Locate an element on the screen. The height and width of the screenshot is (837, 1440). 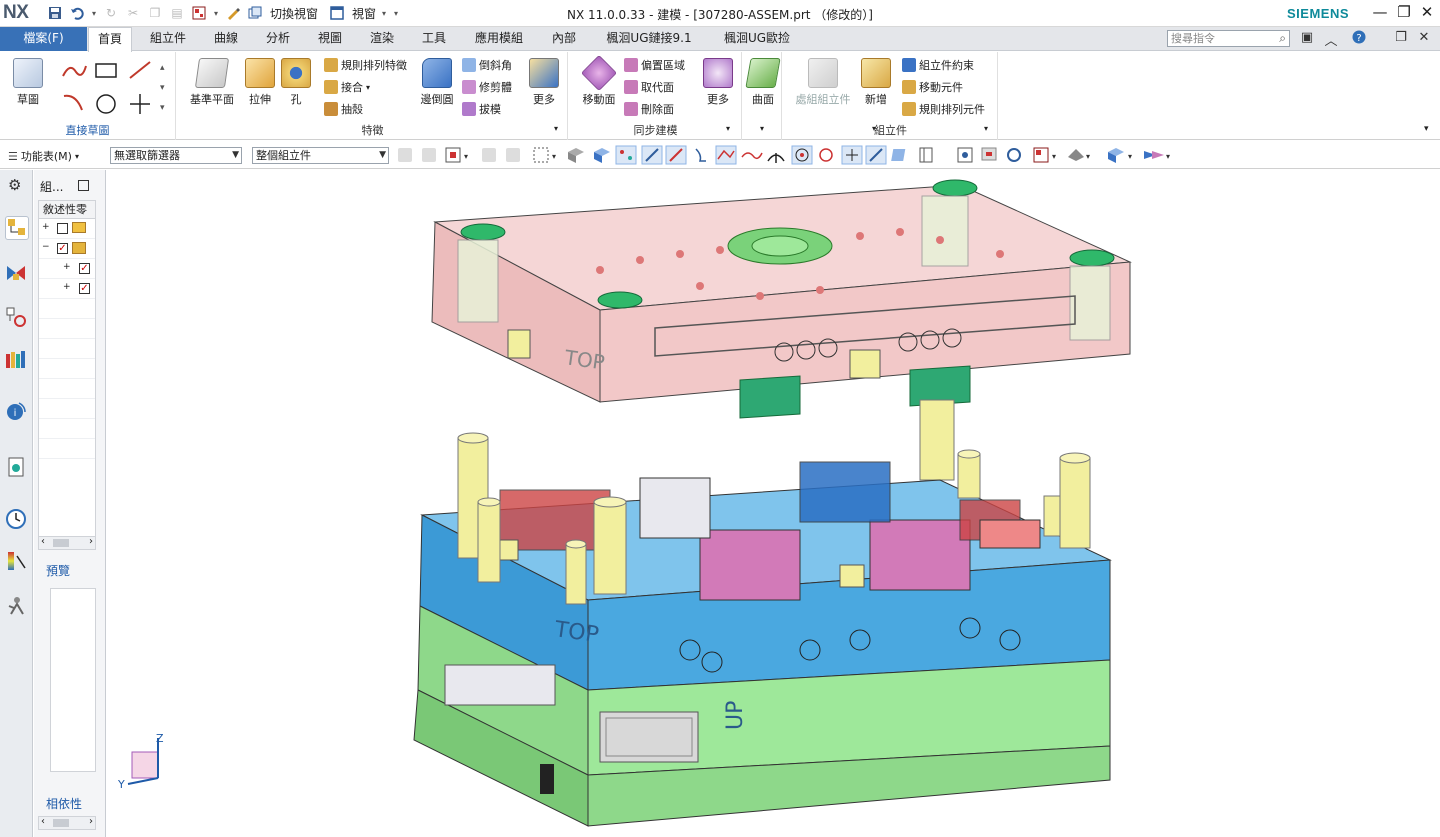
type-filter-select: 無選取篩選器 ▼ is located at coordinates (176, 155).